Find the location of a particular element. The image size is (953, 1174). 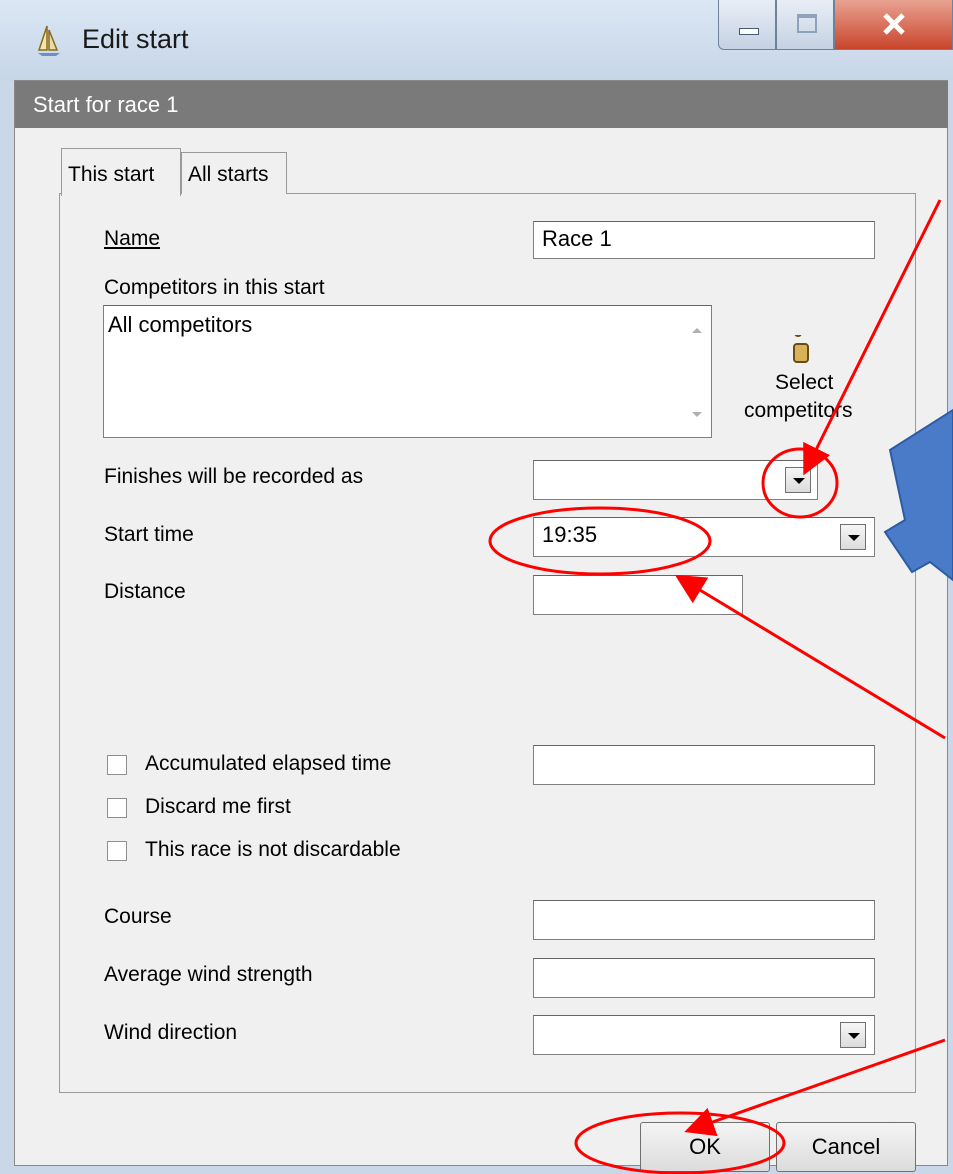

not-discardable-label: This race is not discardable is located at coordinates (273, 849).